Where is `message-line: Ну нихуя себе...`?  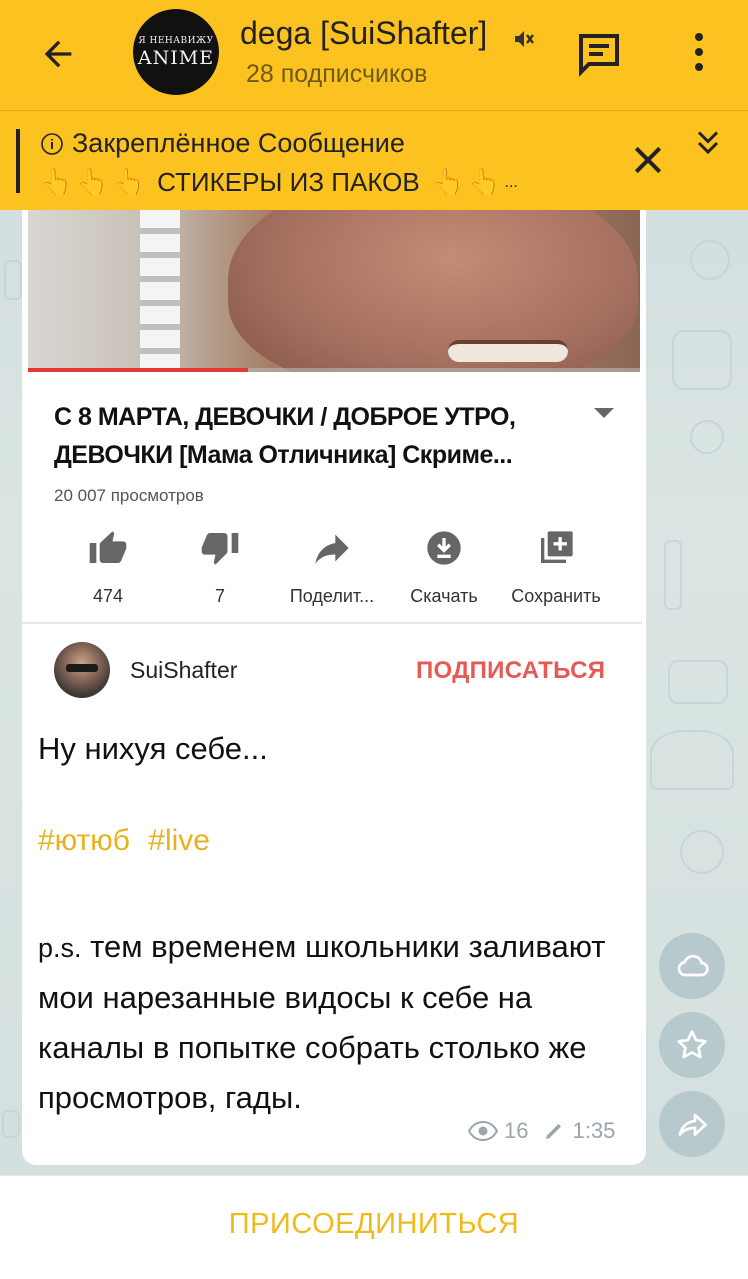
message-line: Ну нихуя себе... is located at coordinates (153, 748).